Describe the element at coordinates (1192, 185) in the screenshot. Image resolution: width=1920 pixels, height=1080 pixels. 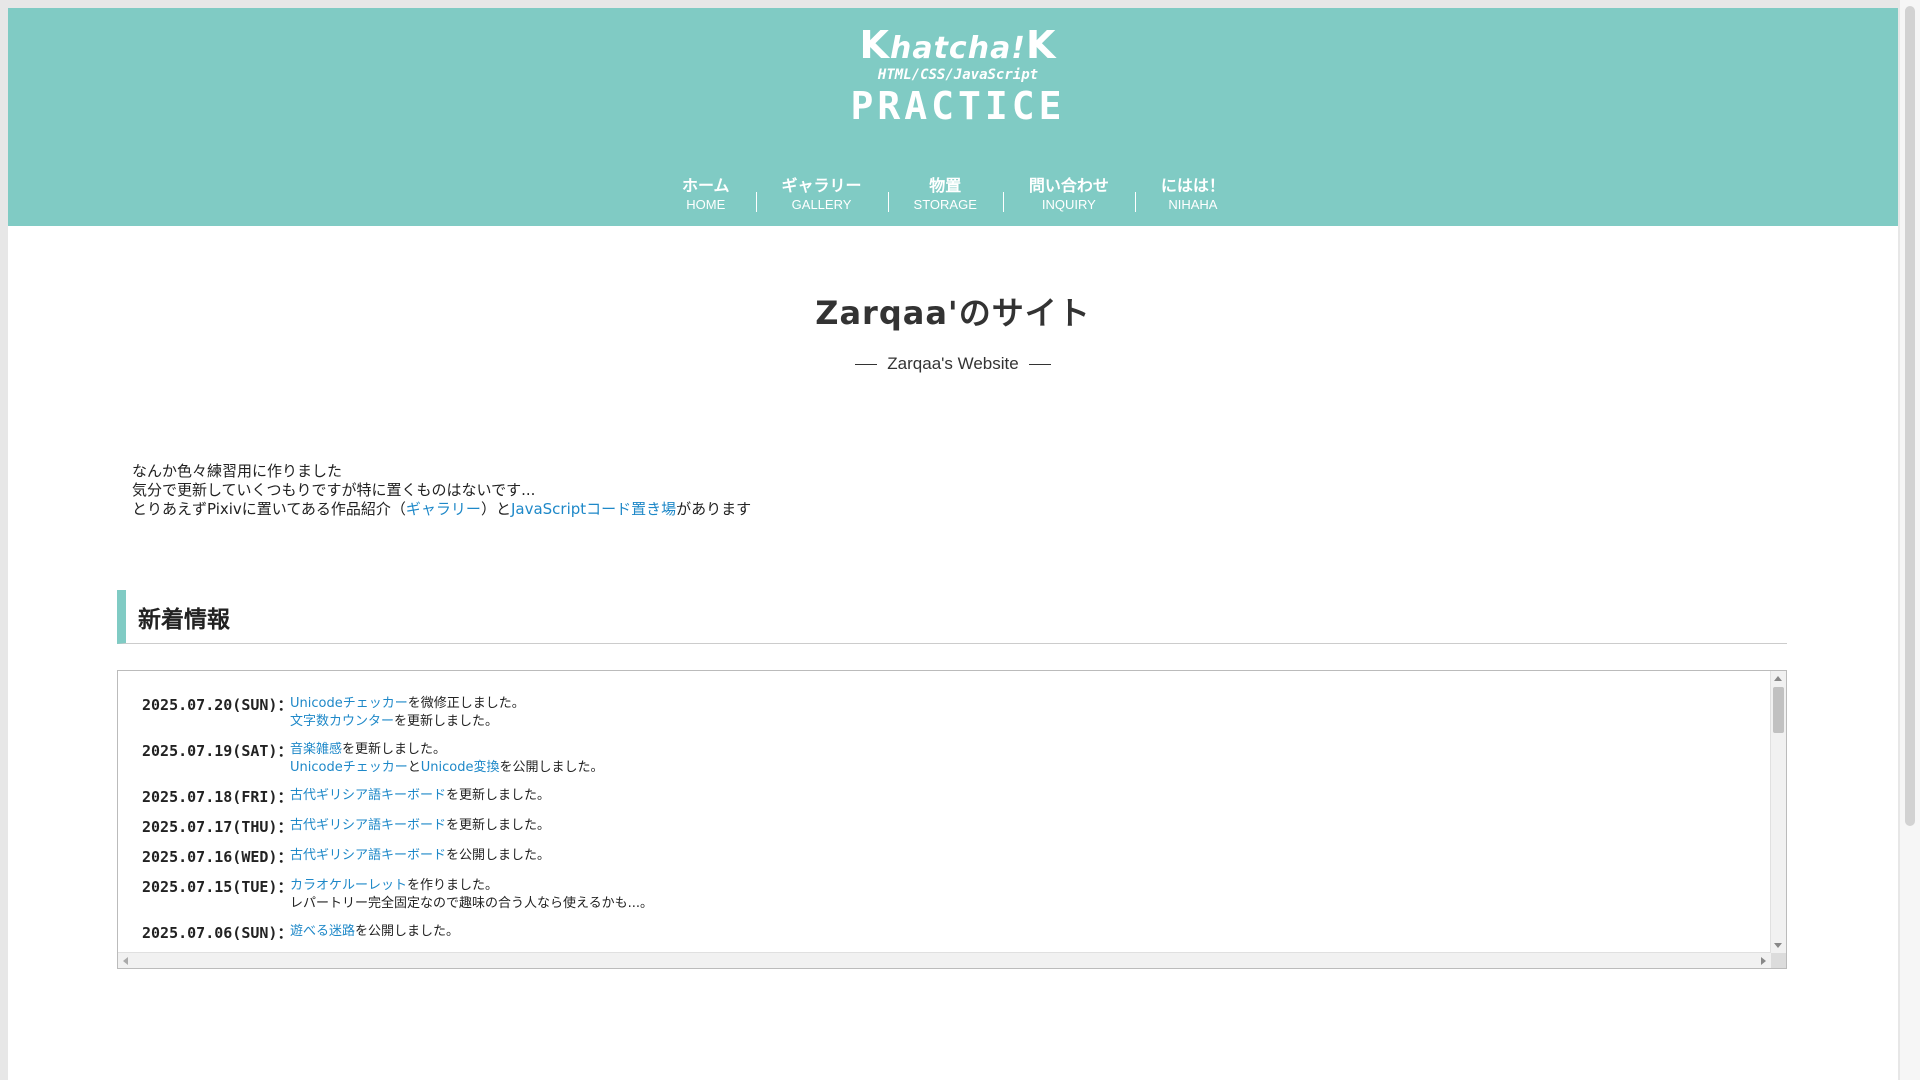
I see `nav-item-nihaha-jp: にはは！` at that location.